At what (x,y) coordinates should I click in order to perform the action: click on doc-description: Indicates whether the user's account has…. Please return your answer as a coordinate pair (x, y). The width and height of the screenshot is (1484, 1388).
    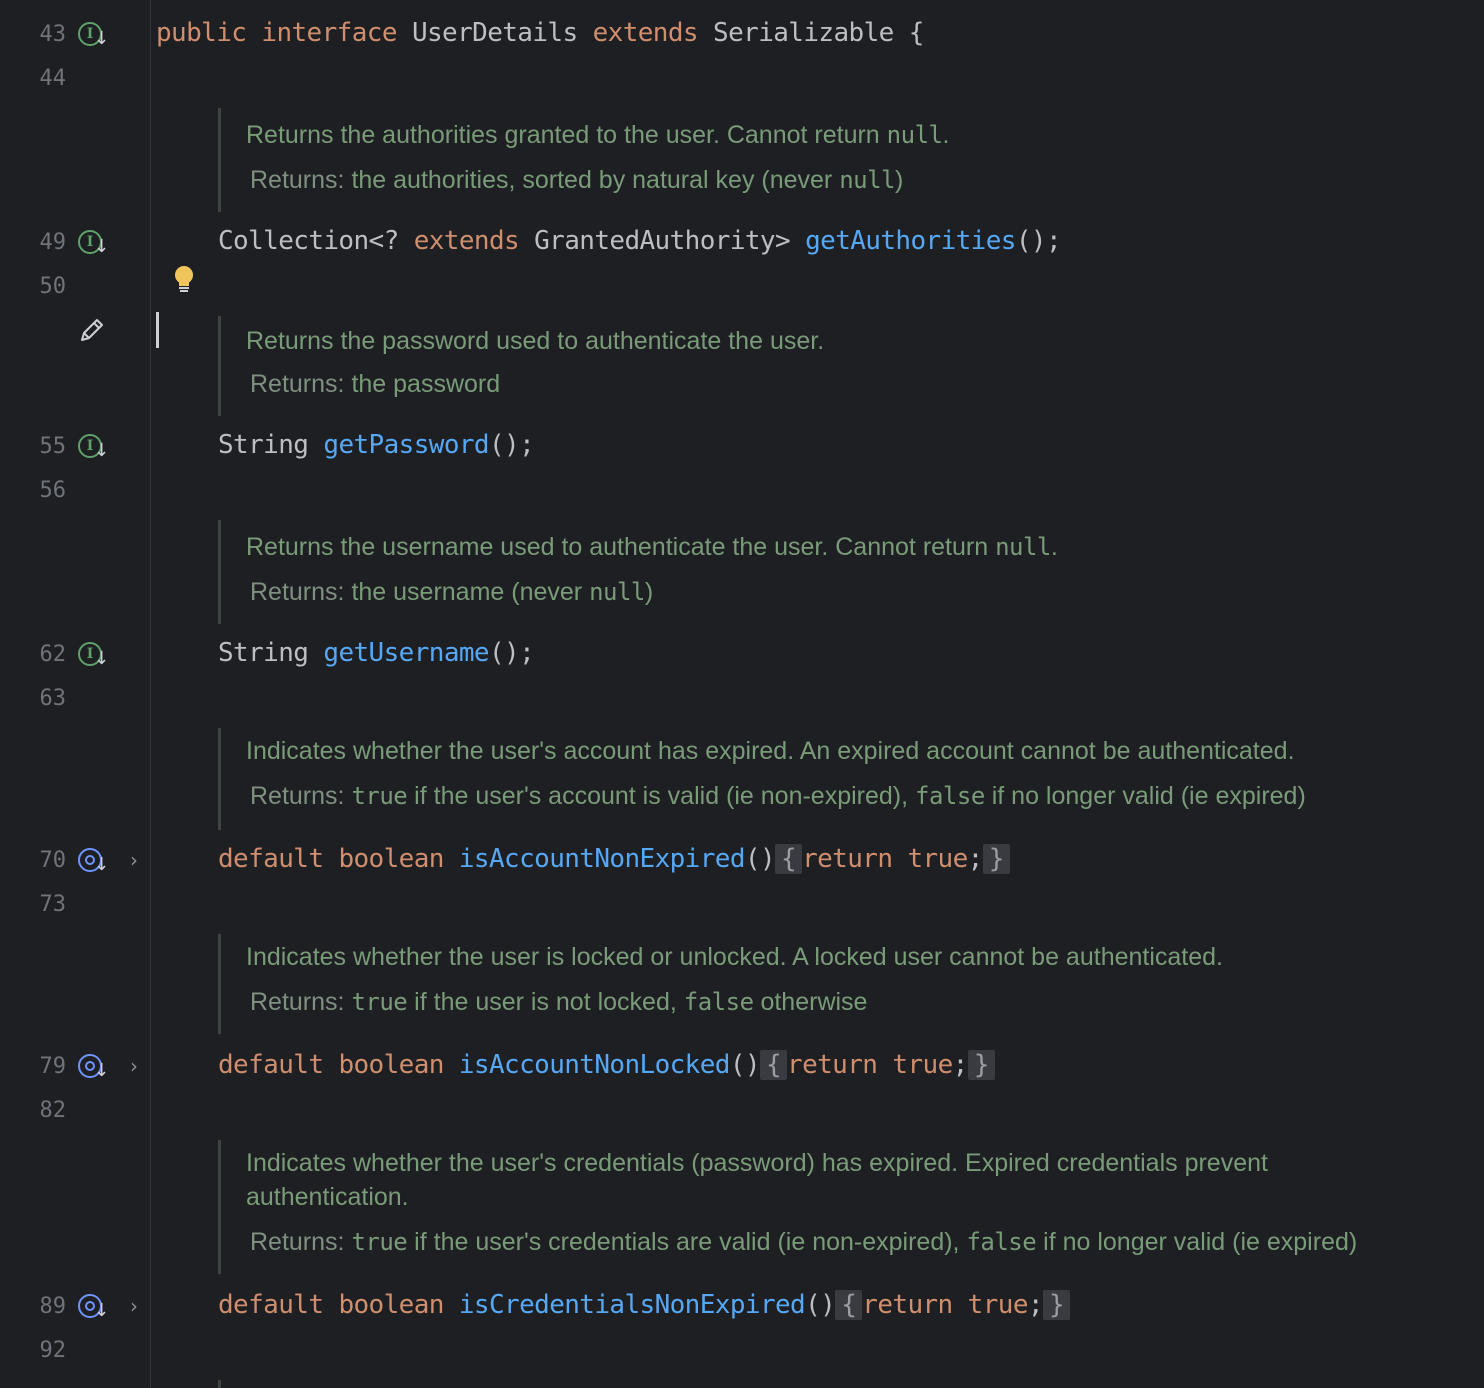
    Looking at the image, I should click on (770, 751).